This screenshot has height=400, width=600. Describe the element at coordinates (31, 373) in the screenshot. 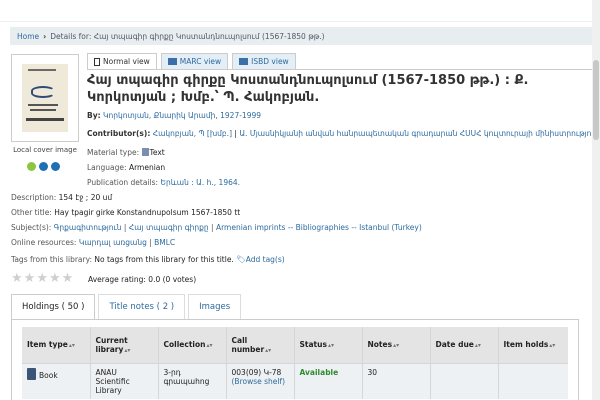

I see `book-icon` at that location.